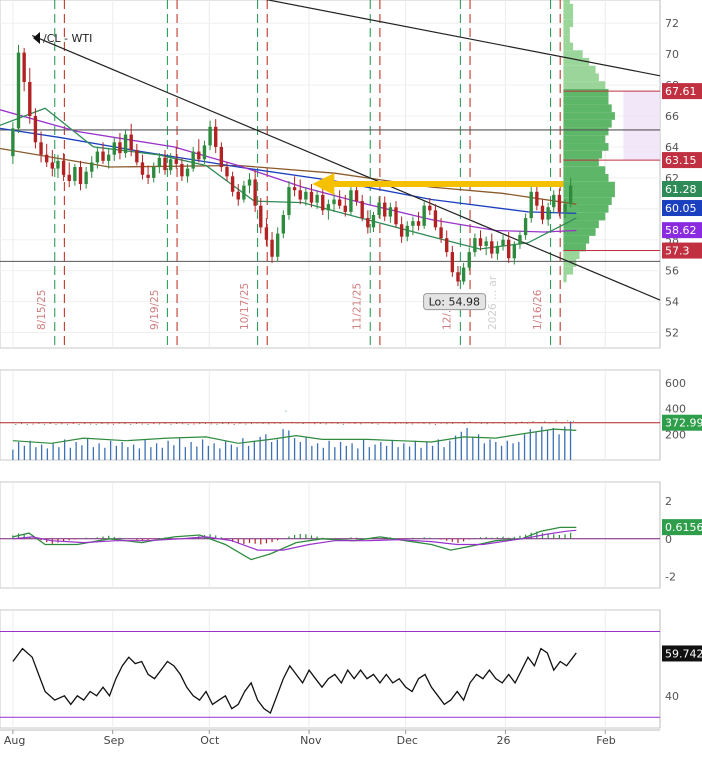  Describe the element at coordinates (311, 740) in the screenshot. I see `x-tick-label-3: Nov` at that location.